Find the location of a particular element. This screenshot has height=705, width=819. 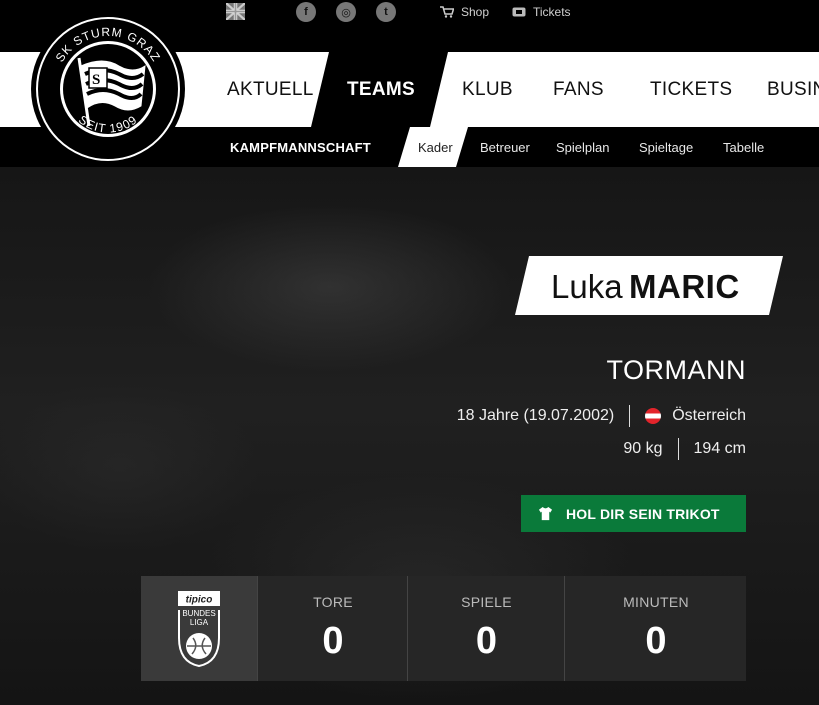

svg-text: S is located at coordinates (96, 80).